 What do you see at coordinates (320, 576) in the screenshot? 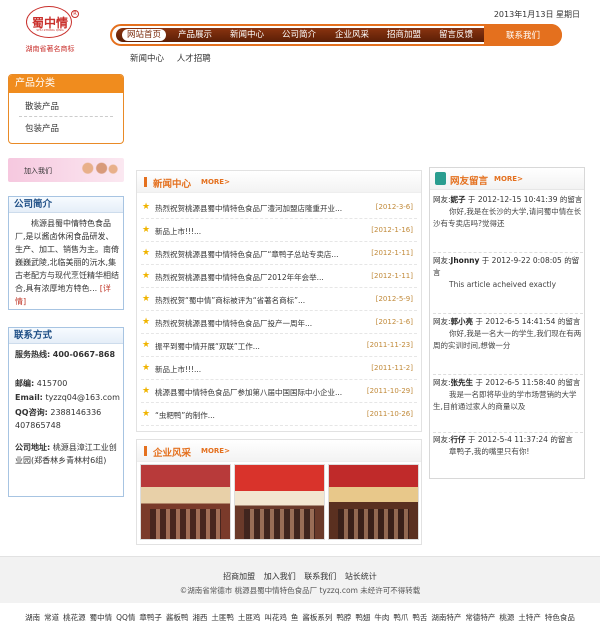
I see `footer-link-contact: 联系我们` at bounding box center [320, 576].